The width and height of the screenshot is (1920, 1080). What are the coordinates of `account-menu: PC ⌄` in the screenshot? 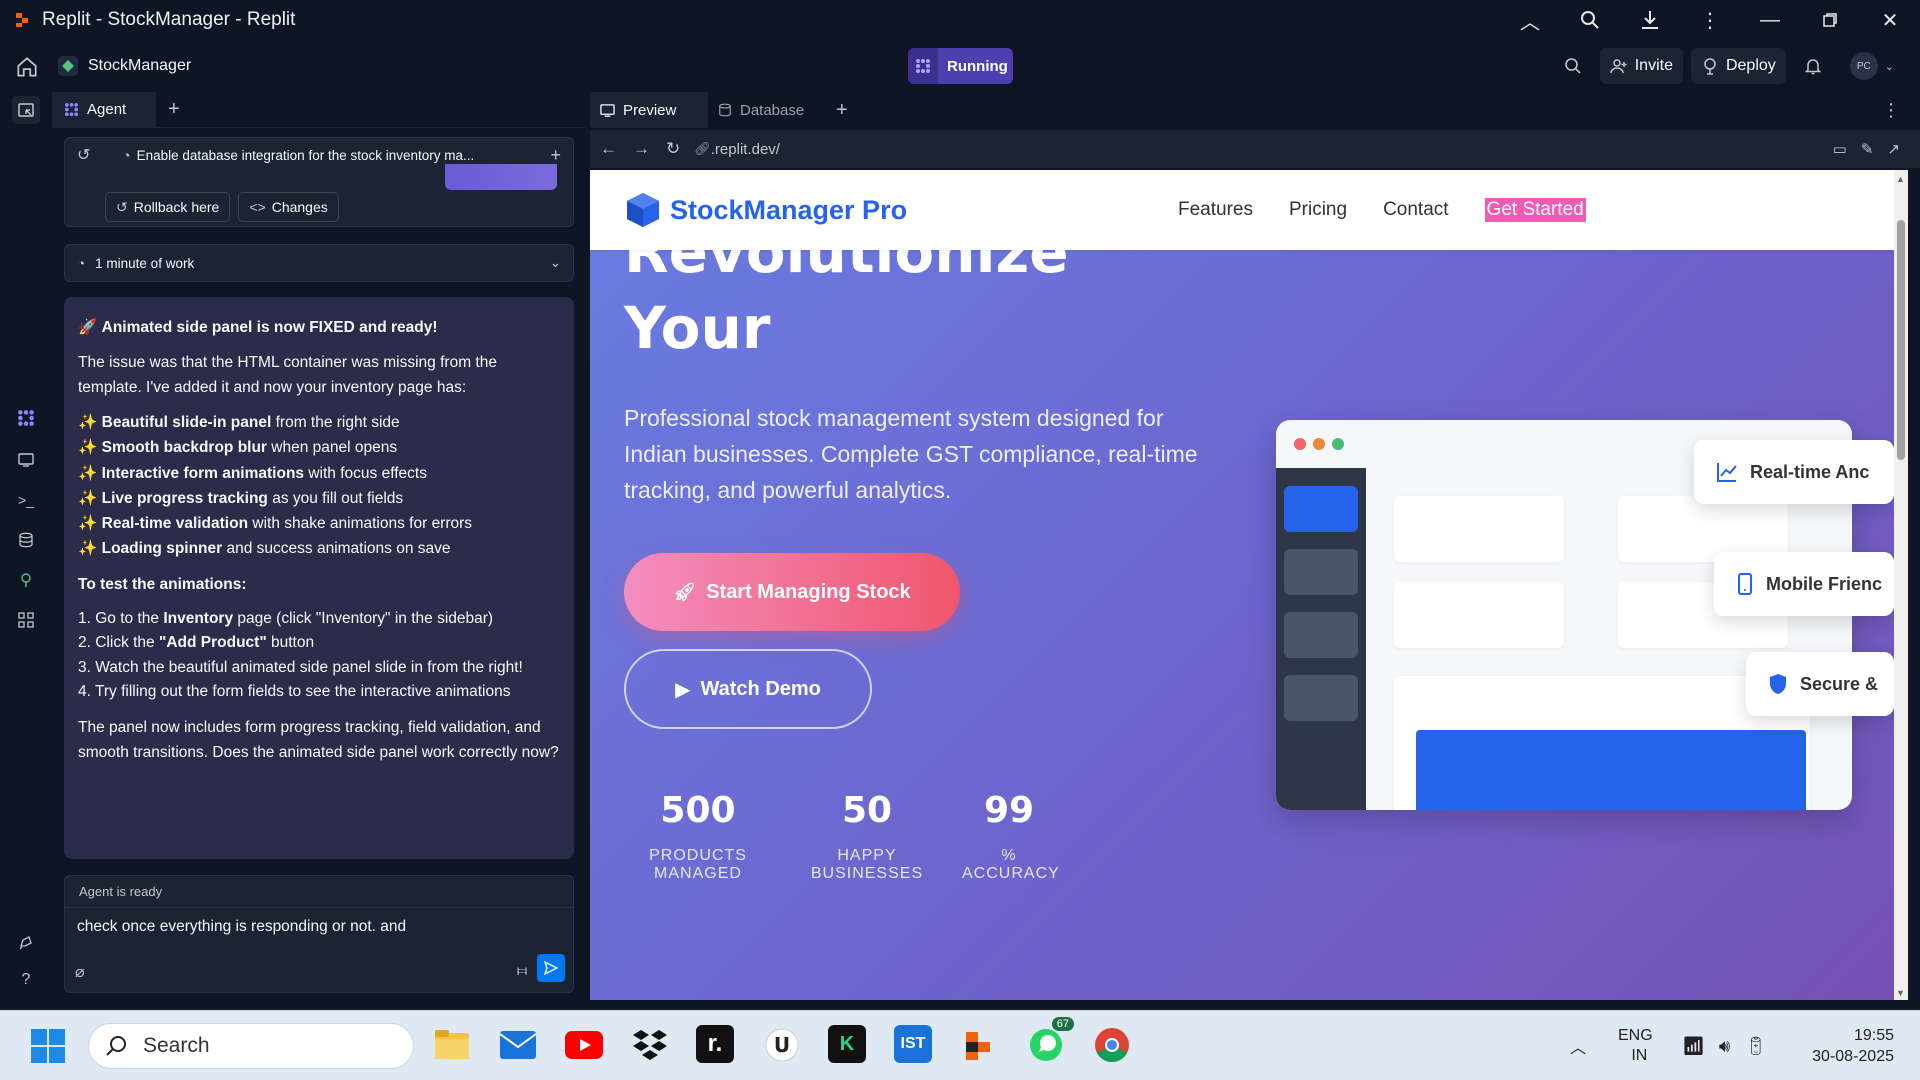 It's located at (1872, 66).